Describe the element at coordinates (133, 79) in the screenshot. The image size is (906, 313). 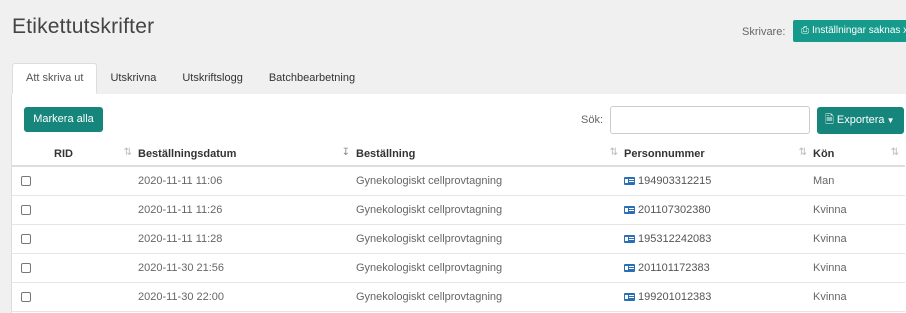
I see `tab-utskrivna: Utskrivna` at that location.